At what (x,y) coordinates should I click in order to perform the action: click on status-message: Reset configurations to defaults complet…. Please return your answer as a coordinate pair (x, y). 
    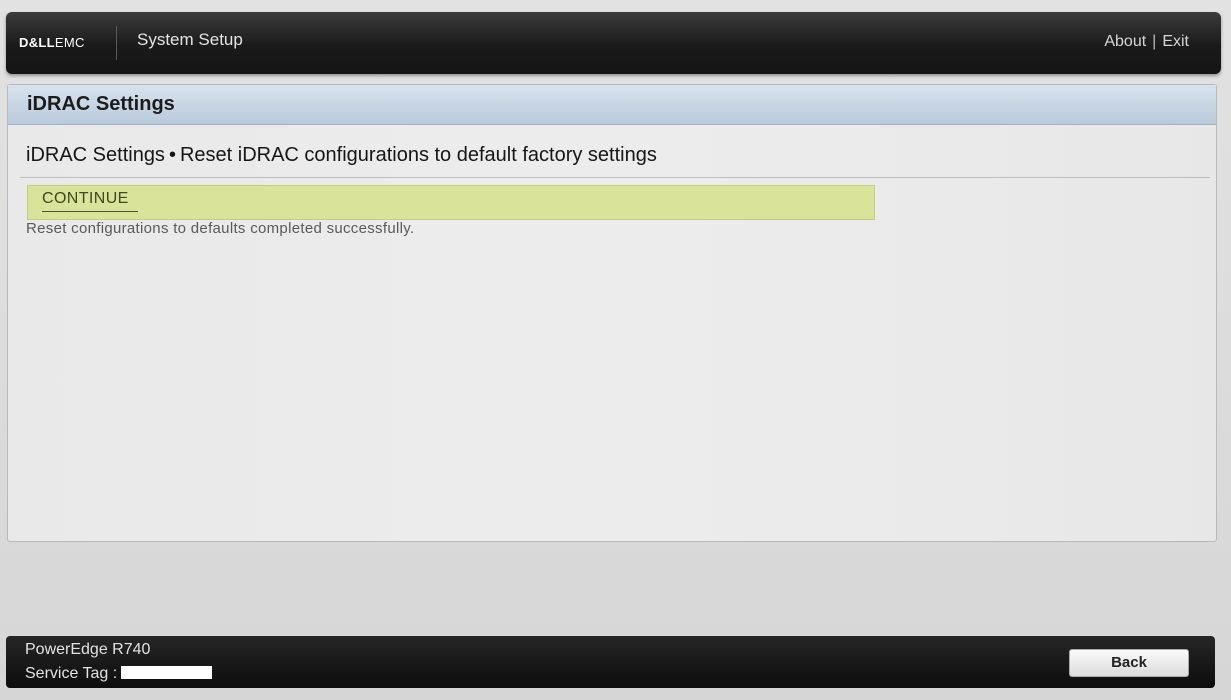
    Looking at the image, I should click on (220, 228).